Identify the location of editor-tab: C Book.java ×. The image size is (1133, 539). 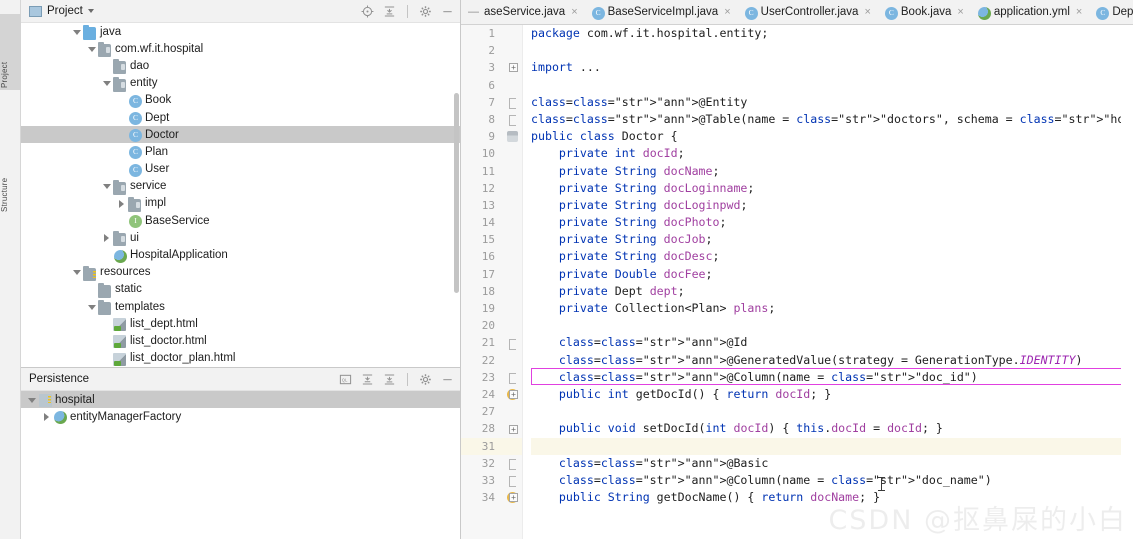
(923, 12).